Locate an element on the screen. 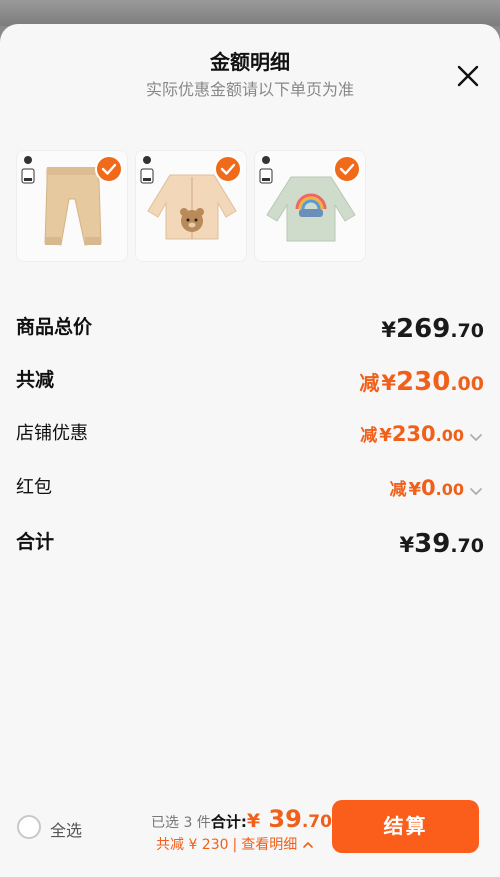 Image resolution: width=500 pixels, height=877 pixels. close-icon is located at coordinates (468, 76).